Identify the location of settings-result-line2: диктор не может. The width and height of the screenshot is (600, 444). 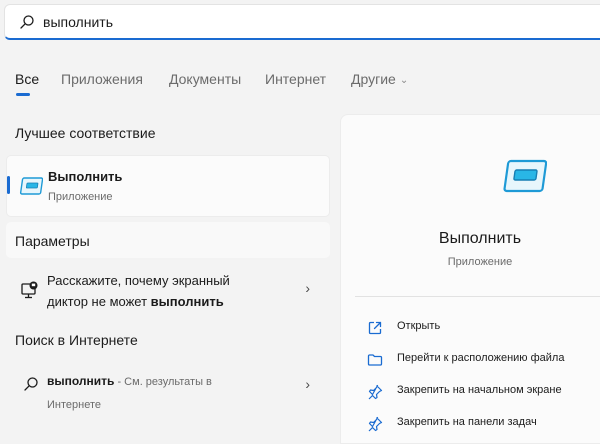
(99, 301).